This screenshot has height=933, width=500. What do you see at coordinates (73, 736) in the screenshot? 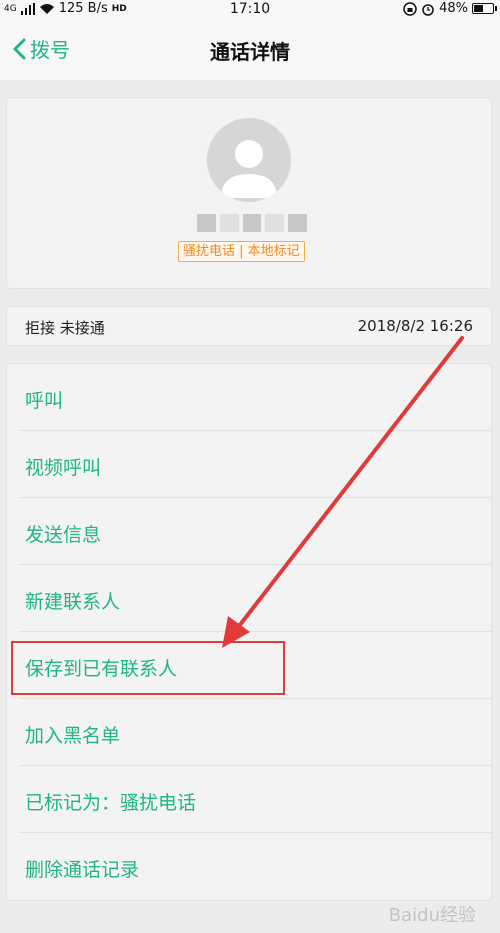
I see `add-to-blacklist-label: 加入黑名单` at bounding box center [73, 736].